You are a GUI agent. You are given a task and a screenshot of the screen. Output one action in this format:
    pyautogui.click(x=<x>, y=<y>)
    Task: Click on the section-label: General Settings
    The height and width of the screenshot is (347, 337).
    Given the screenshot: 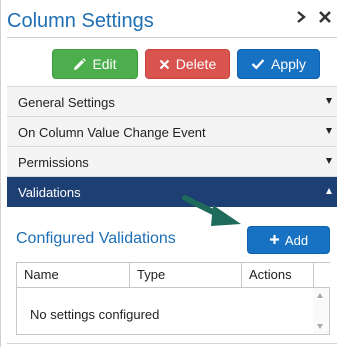 What is the action you would take?
    pyautogui.click(x=66, y=102)
    